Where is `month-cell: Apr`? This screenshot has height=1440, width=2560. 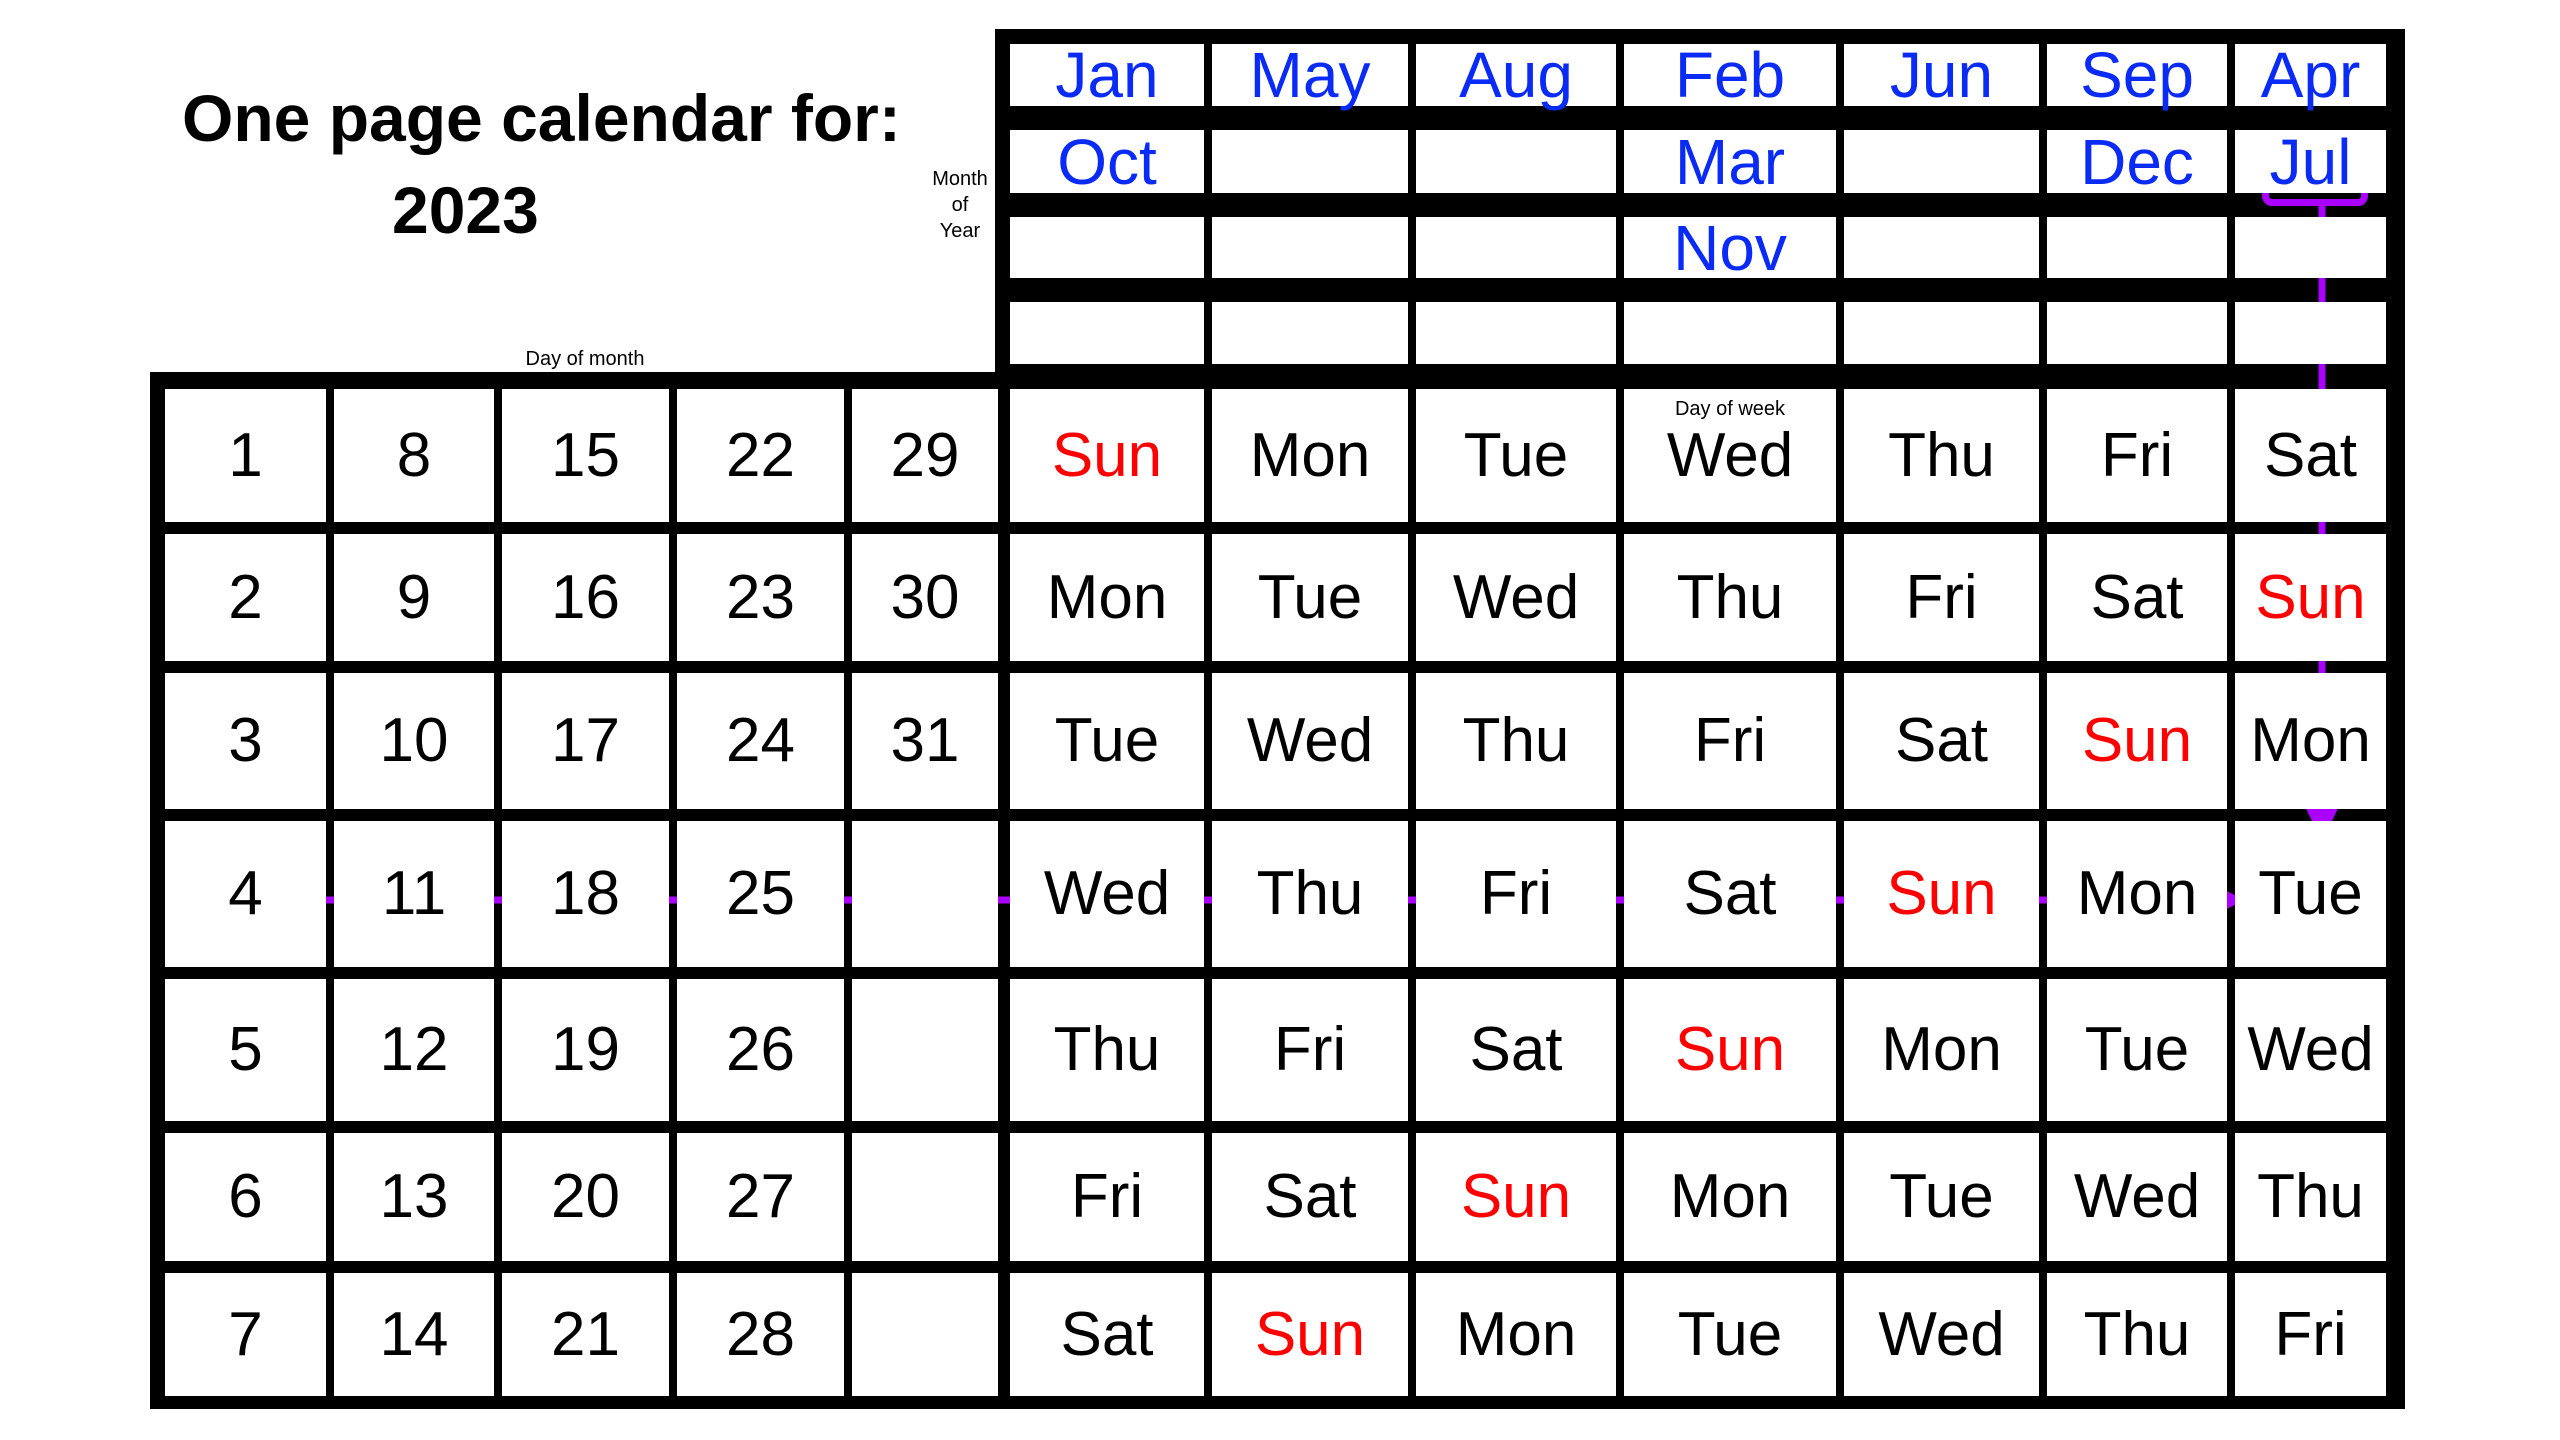
month-cell: Apr is located at coordinates (2310, 75).